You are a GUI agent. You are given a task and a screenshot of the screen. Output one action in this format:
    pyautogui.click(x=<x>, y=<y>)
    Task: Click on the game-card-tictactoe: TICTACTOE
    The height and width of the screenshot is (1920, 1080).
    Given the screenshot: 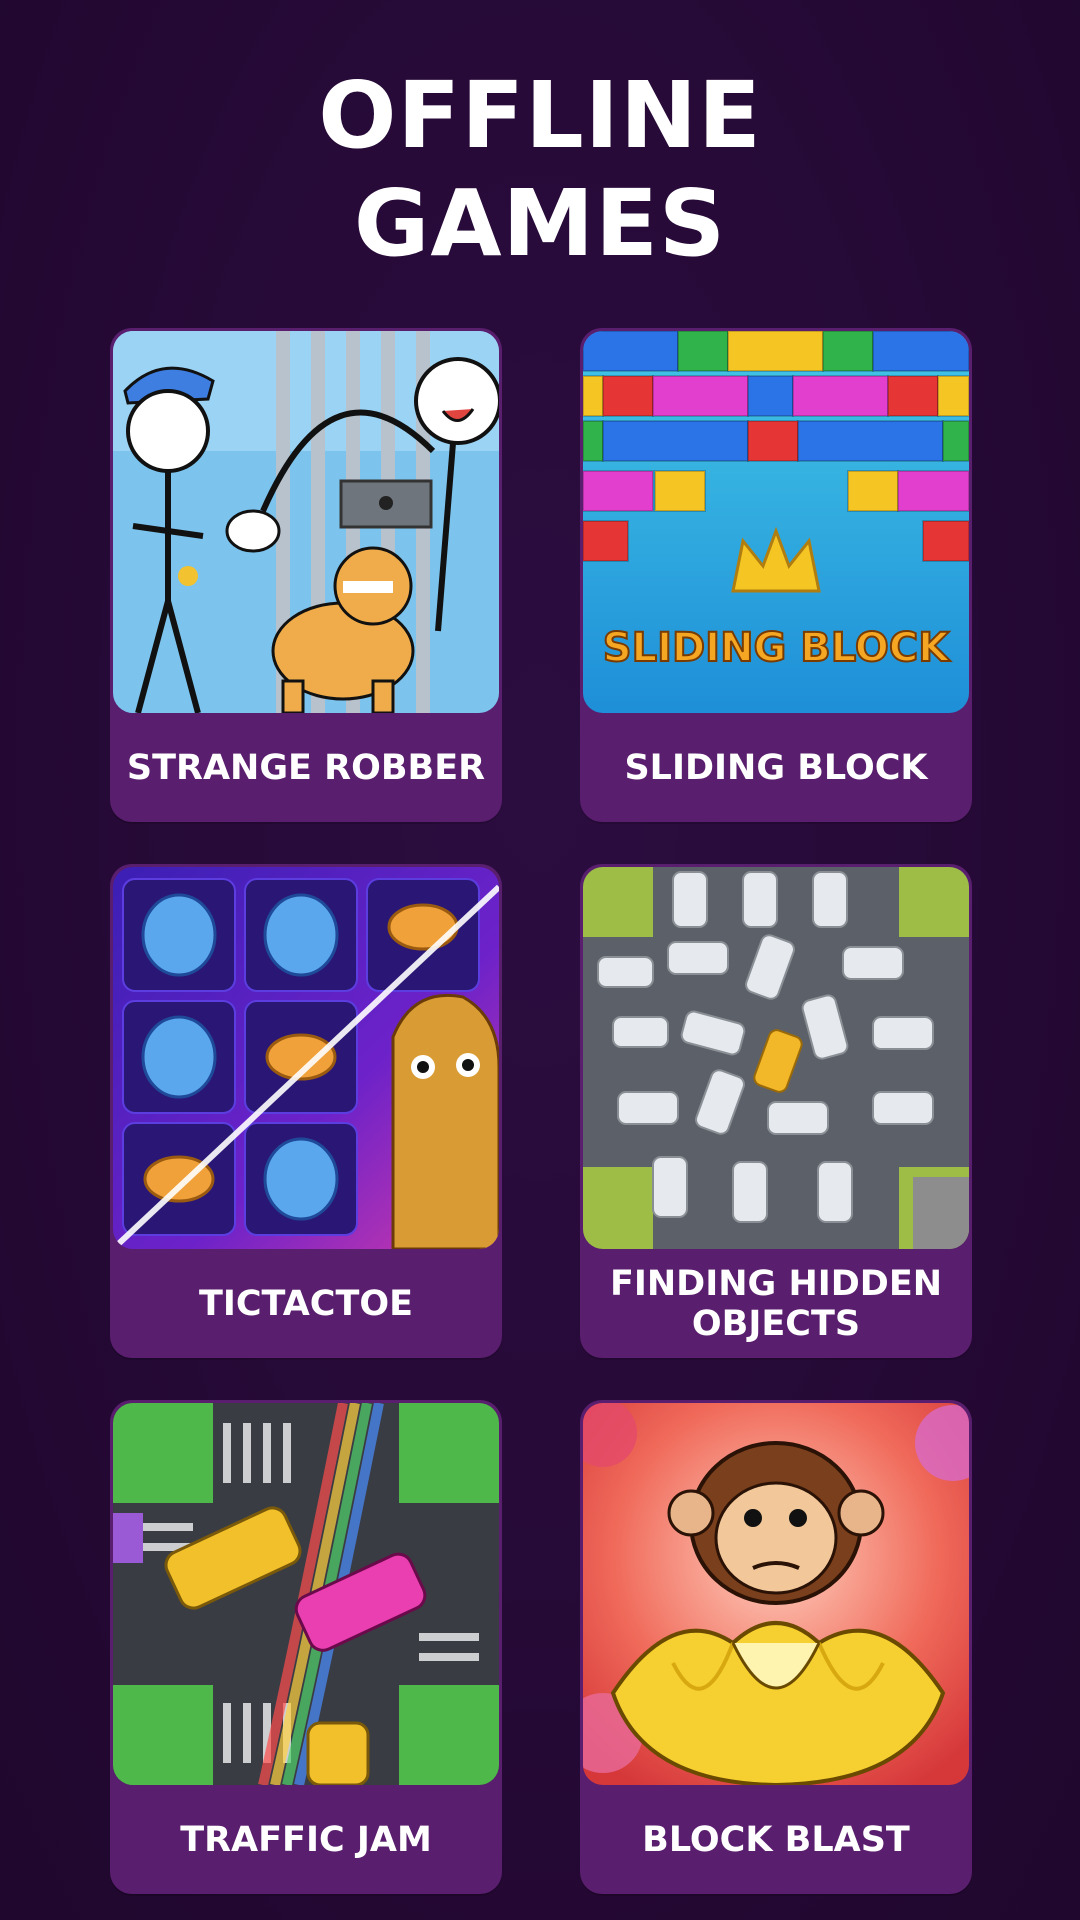 What is the action you would take?
    pyautogui.click(x=306, y=1111)
    